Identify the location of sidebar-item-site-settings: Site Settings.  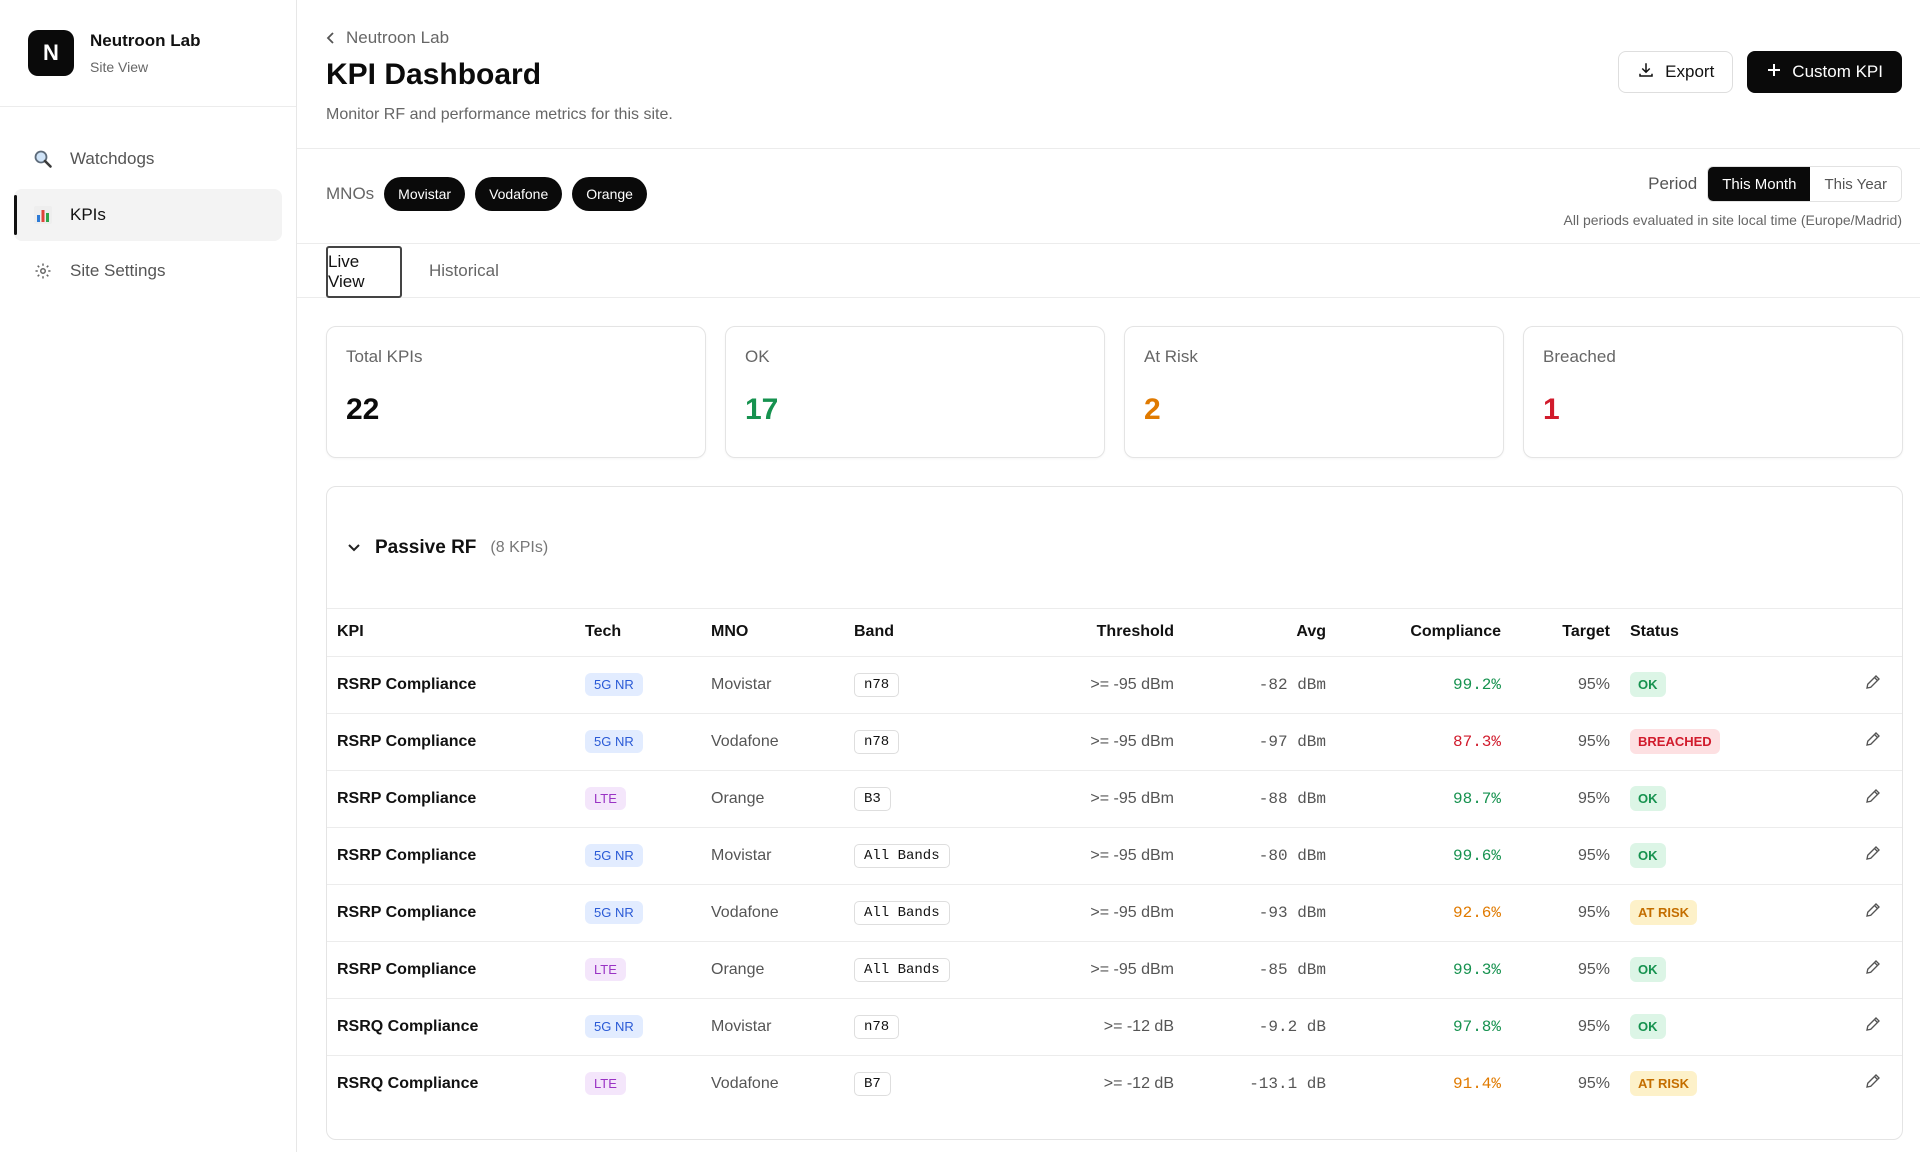
(148, 271).